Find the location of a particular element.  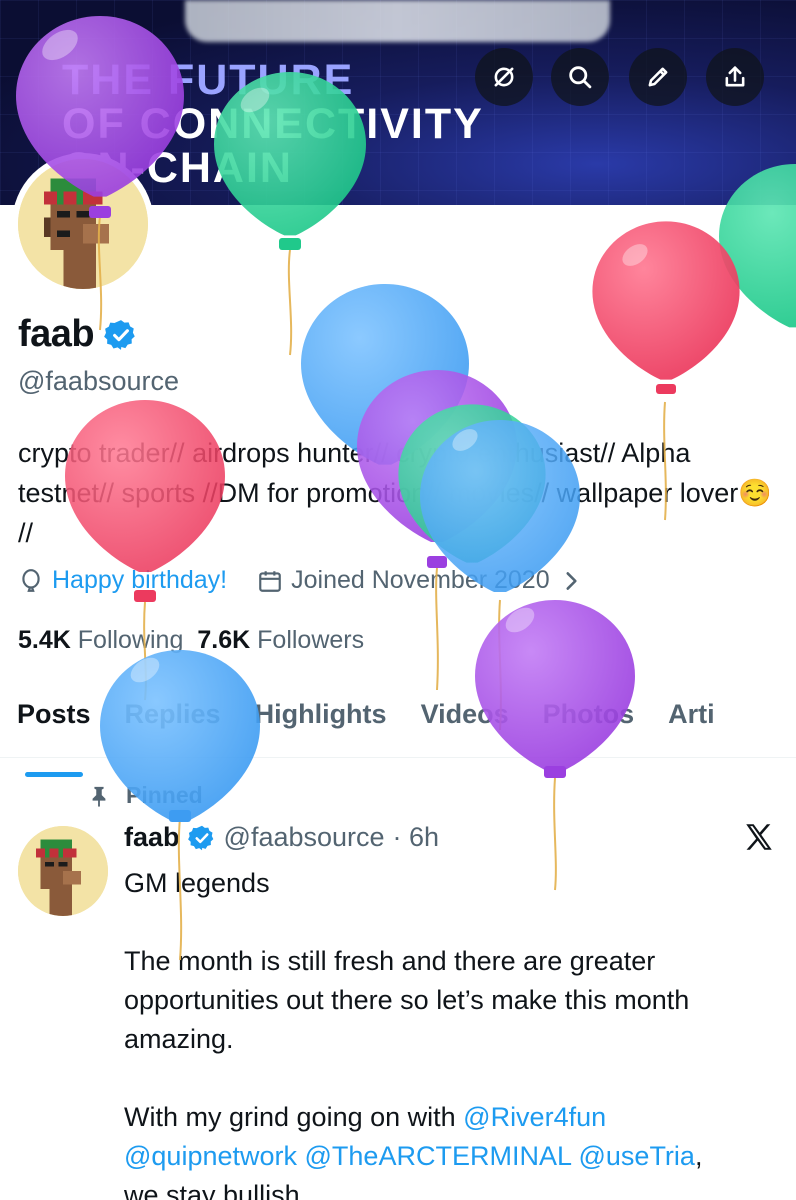

followers-count: 7.6K is located at coordinates (224, 640).